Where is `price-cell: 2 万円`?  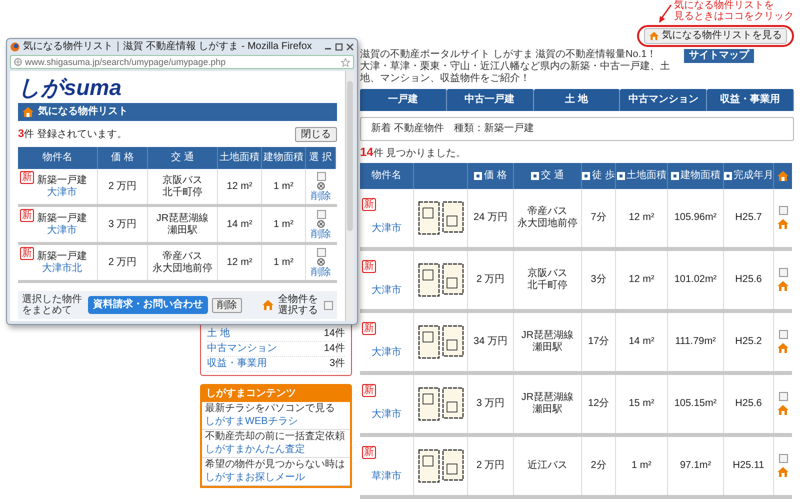 price-cell: 2 万円 is located at coordinates (491, 280).